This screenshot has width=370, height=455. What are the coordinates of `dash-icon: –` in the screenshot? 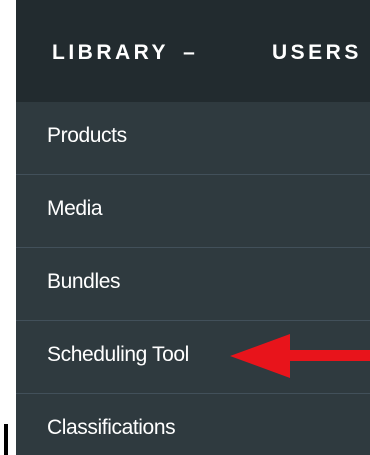 It's located at (190, 52).